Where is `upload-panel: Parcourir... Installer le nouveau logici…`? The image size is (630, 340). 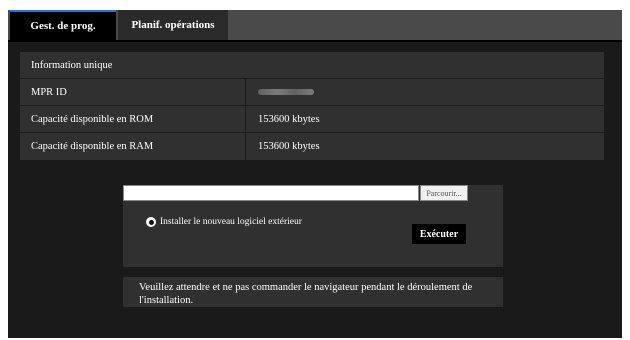
upload-panel: Parcourir... Installer le nouveau logici… is located at coordinates (313, 226).